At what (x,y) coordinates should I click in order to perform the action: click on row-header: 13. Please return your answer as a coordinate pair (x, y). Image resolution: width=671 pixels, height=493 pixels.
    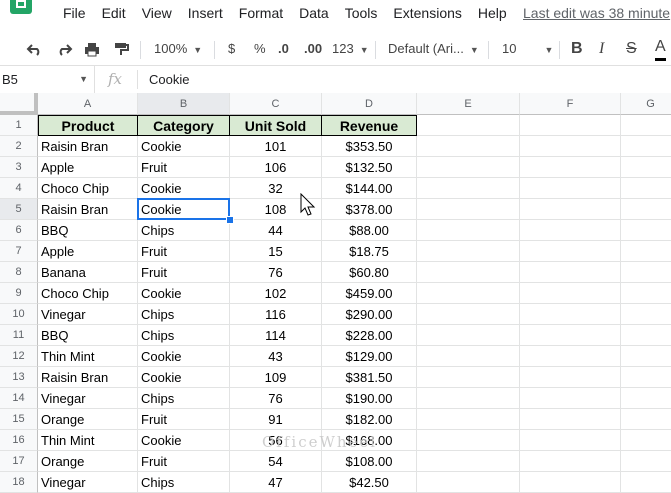
    Looking at the image, I should click on (19, 377).